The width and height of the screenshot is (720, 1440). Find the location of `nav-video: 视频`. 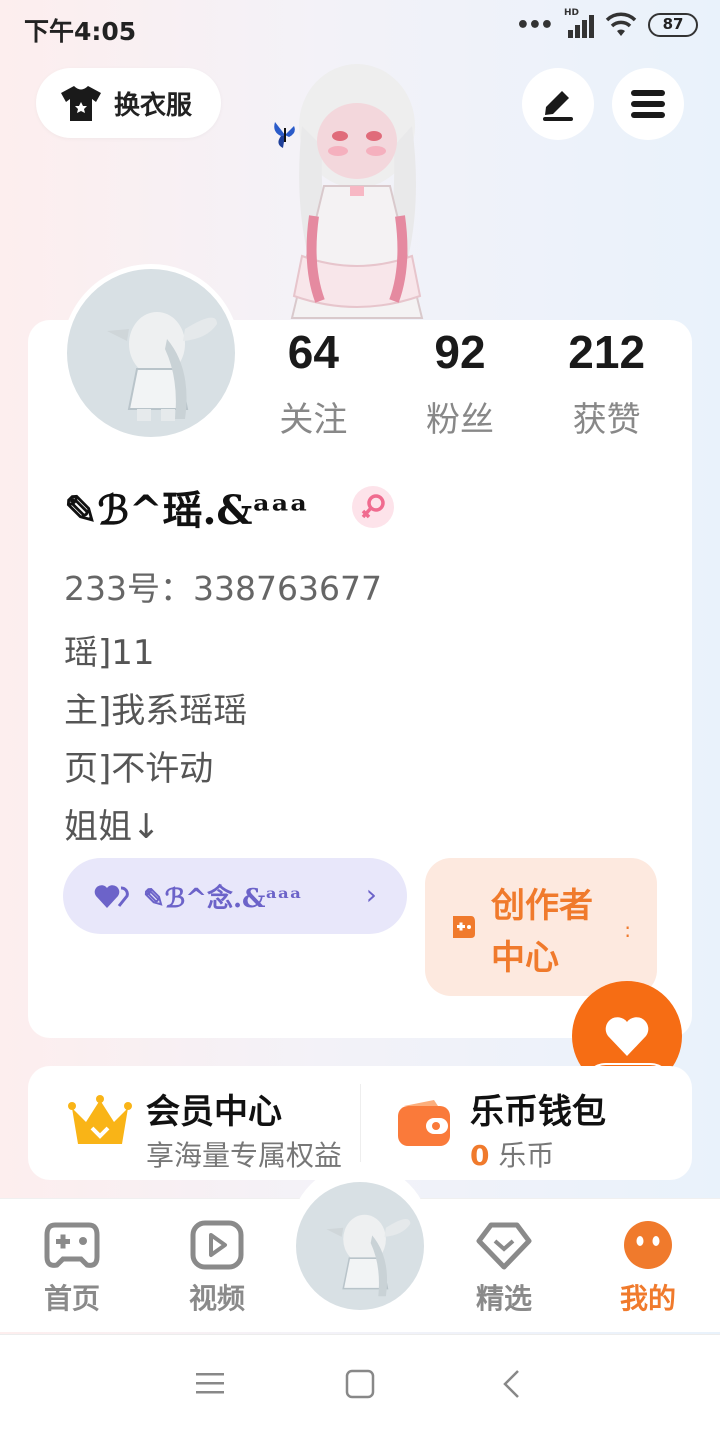

nav-video: 视频 is located at coordinates (217, 1268).